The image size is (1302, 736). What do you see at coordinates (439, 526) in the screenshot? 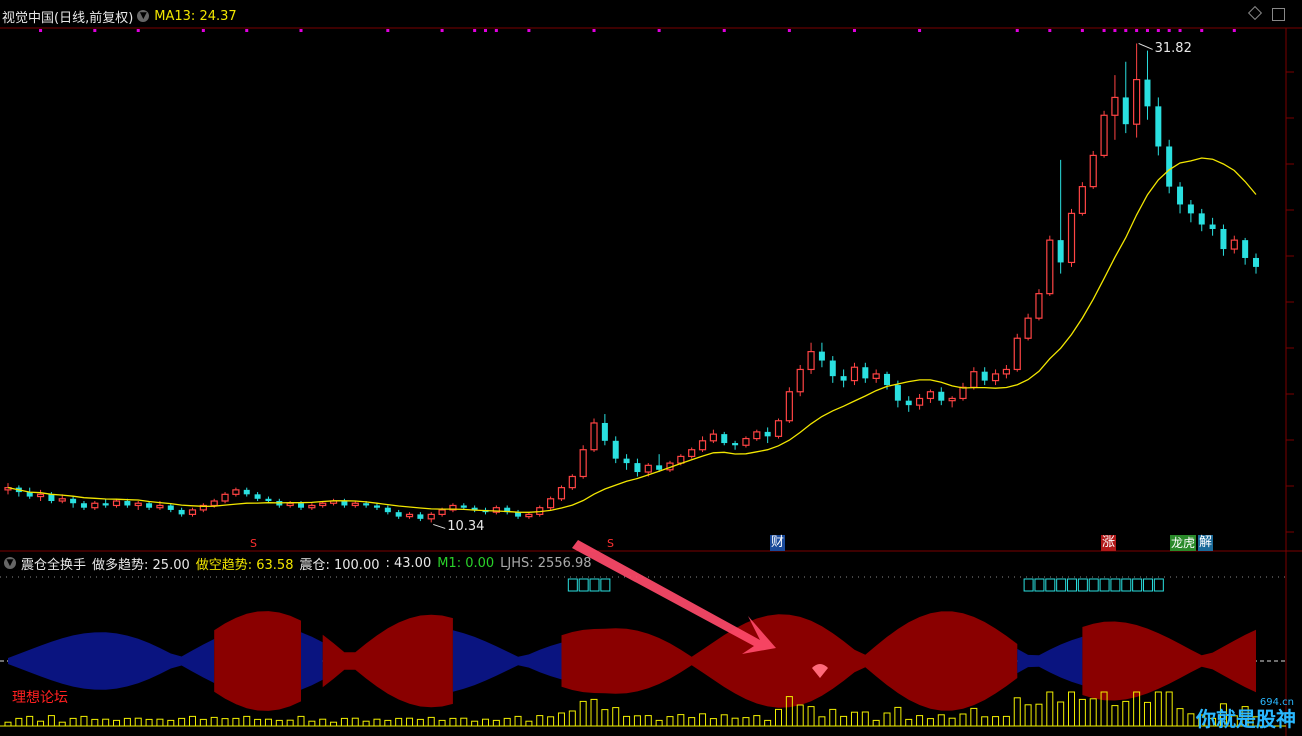
I see `low-pointer` at bounding box center [439, 526].